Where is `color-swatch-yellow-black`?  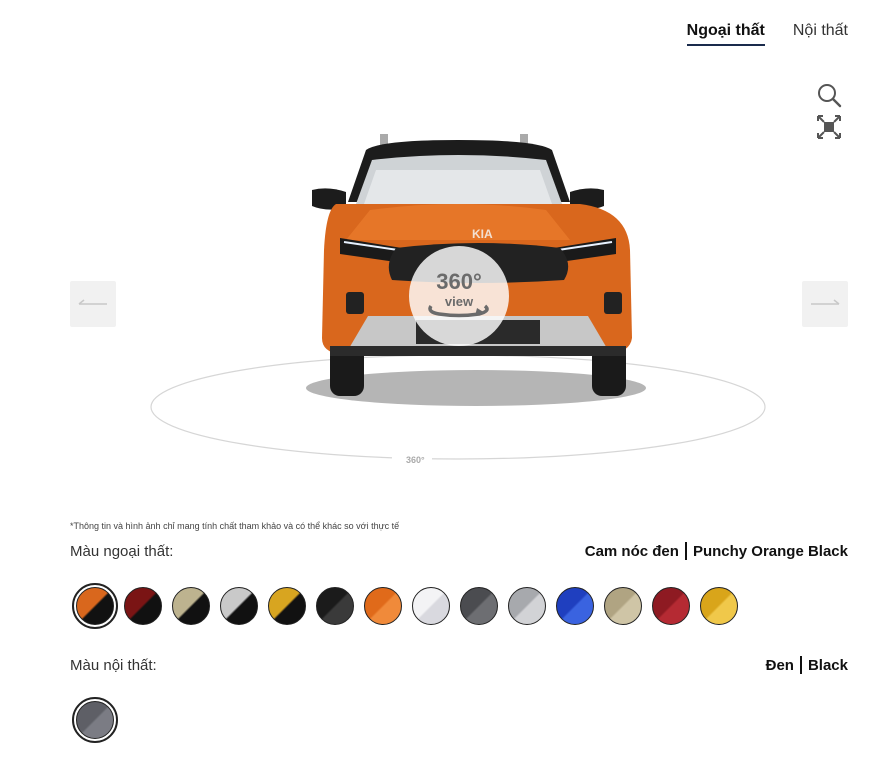
color-swatch-yellow-black is located at coordinates (287, 606).